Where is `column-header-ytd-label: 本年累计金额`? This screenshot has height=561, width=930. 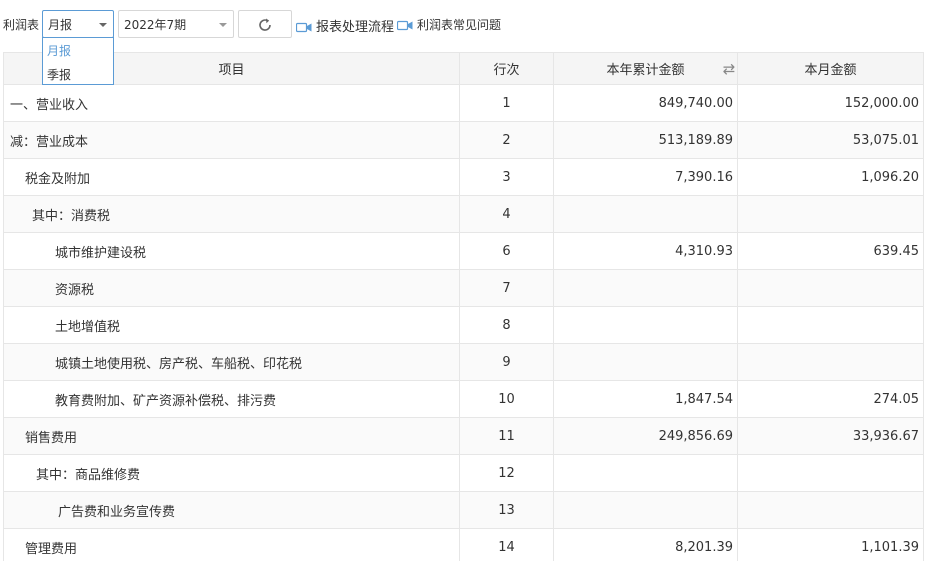 column-header-ytd-label: 本年累计金额 is located at coordinates (645, 70).